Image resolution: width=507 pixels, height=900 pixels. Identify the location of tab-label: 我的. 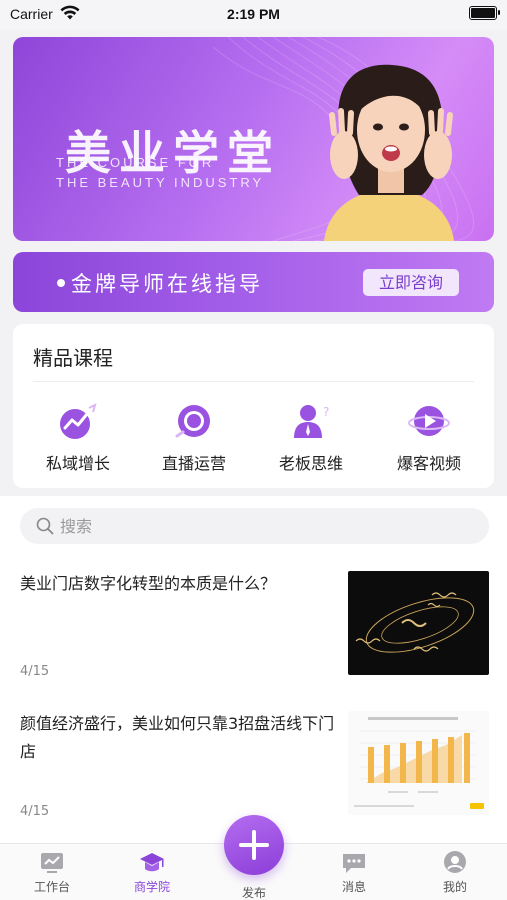
(454, 887).